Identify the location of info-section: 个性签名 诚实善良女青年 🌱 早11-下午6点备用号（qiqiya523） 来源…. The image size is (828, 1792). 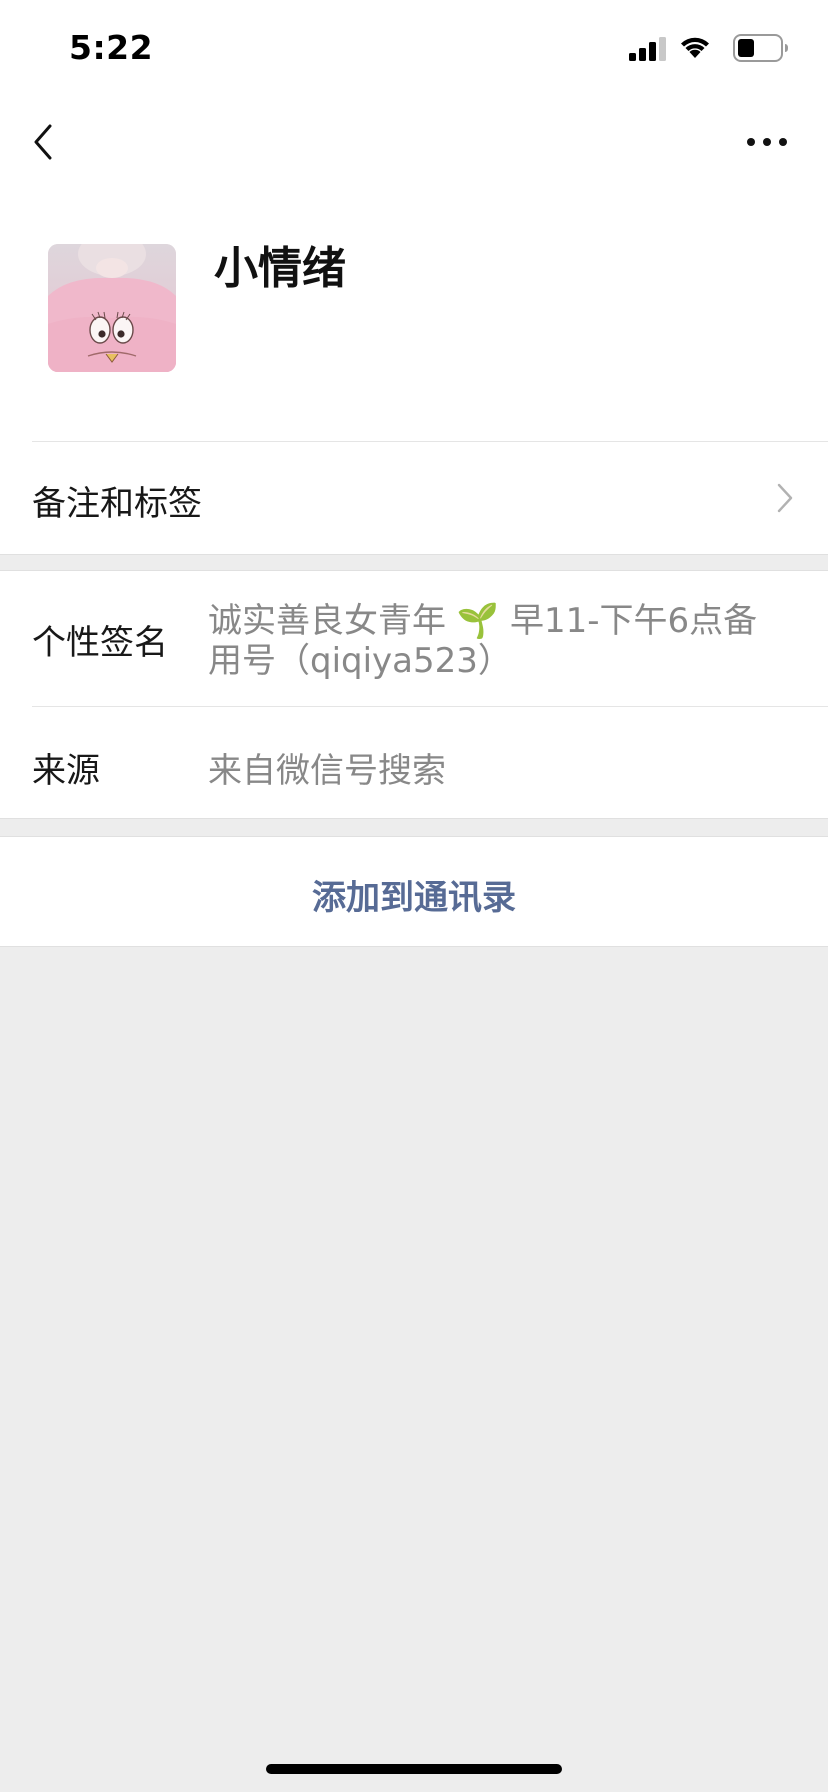
(414, 694).